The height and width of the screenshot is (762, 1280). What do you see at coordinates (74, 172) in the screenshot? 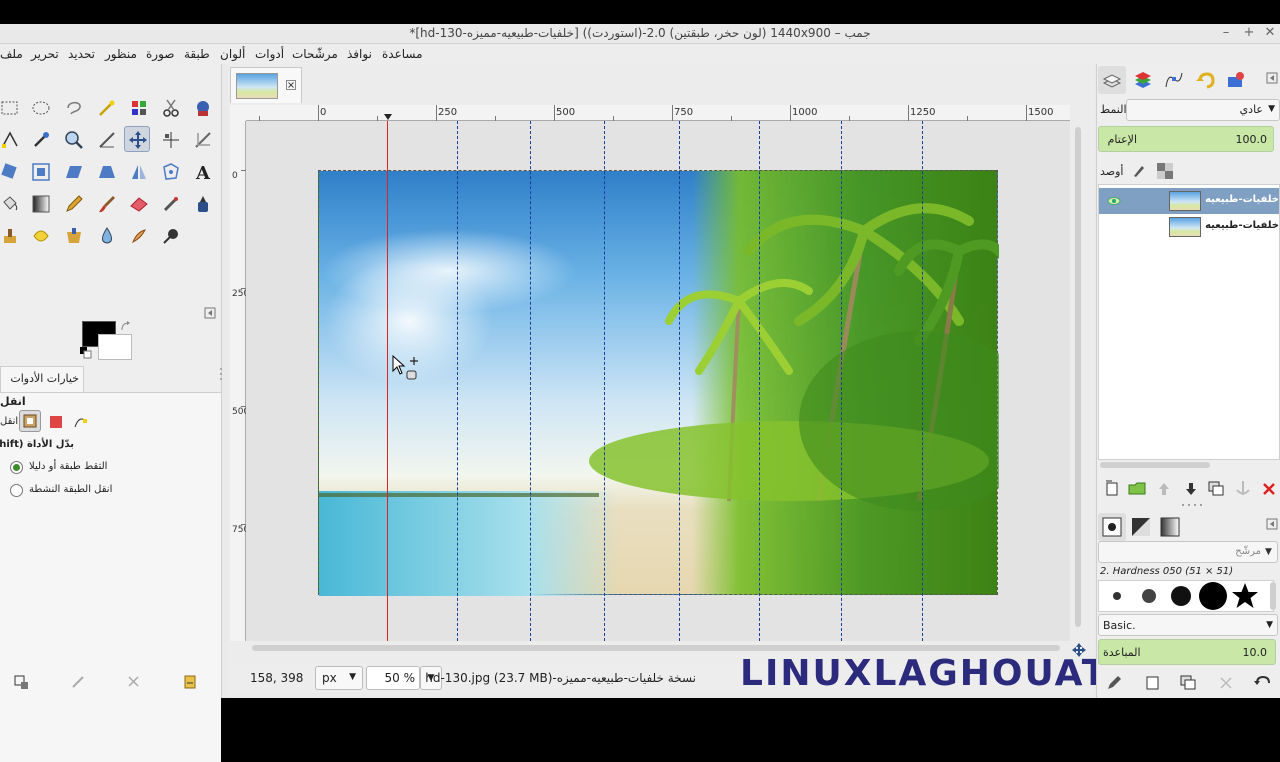
I see `shear-tool` at bounding box center [74, 172].